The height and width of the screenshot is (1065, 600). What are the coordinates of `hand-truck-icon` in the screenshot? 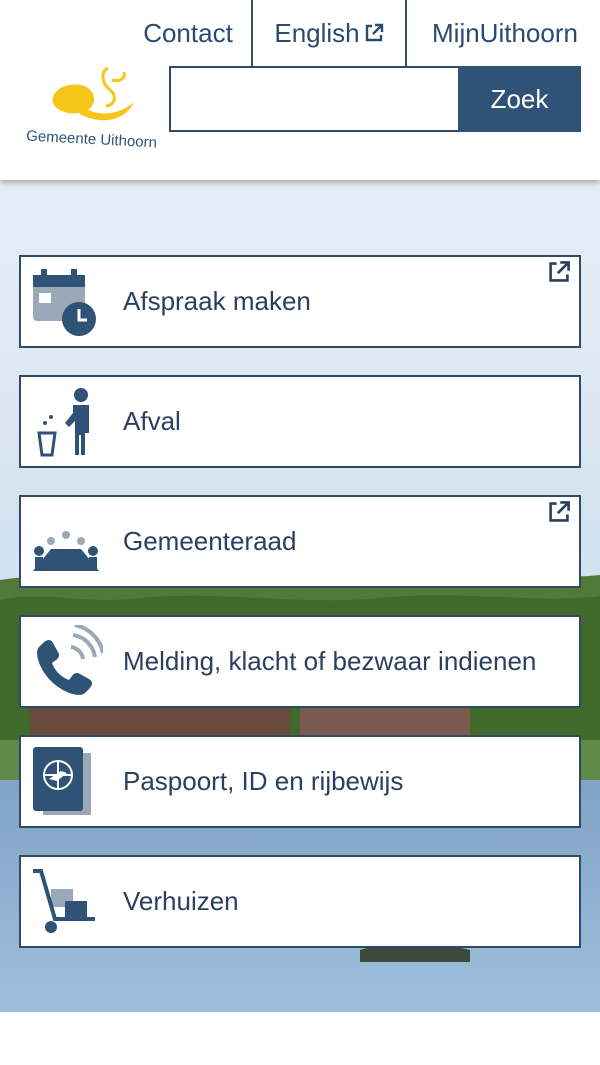 It's located at (66, 902).